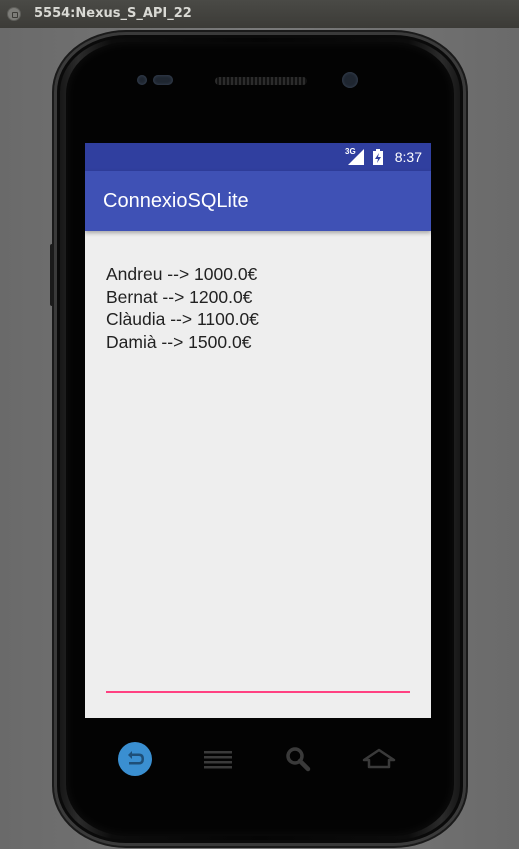 This screenshot has height=849, width=519. Describe the element at coordinates (259, 14) in the screenshot. I see `window-title-bar: 5554:Nexus_S_API_22` at that location.